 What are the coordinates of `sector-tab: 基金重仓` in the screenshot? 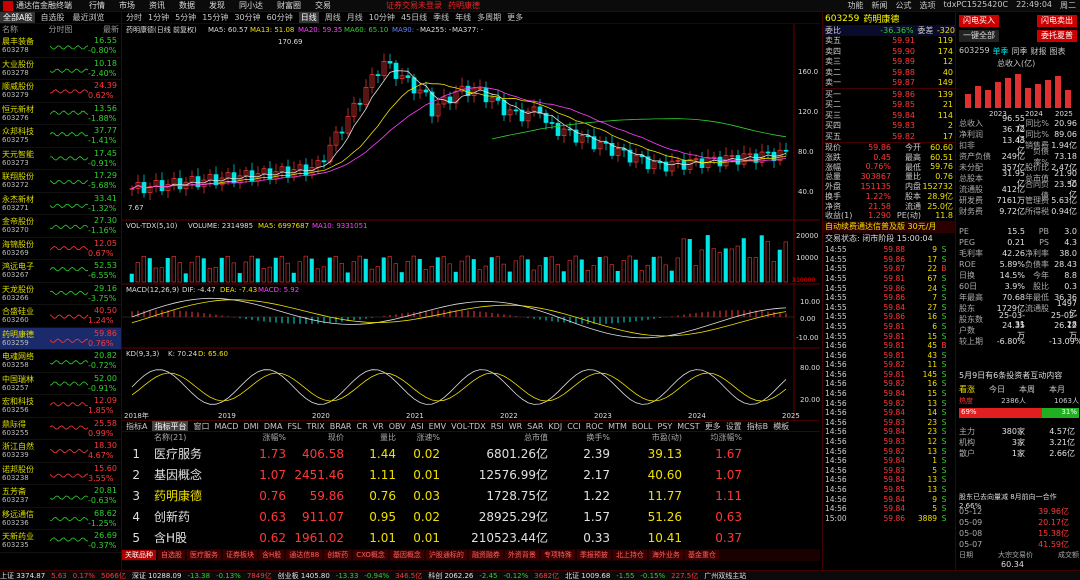 It's located at (701, 555).